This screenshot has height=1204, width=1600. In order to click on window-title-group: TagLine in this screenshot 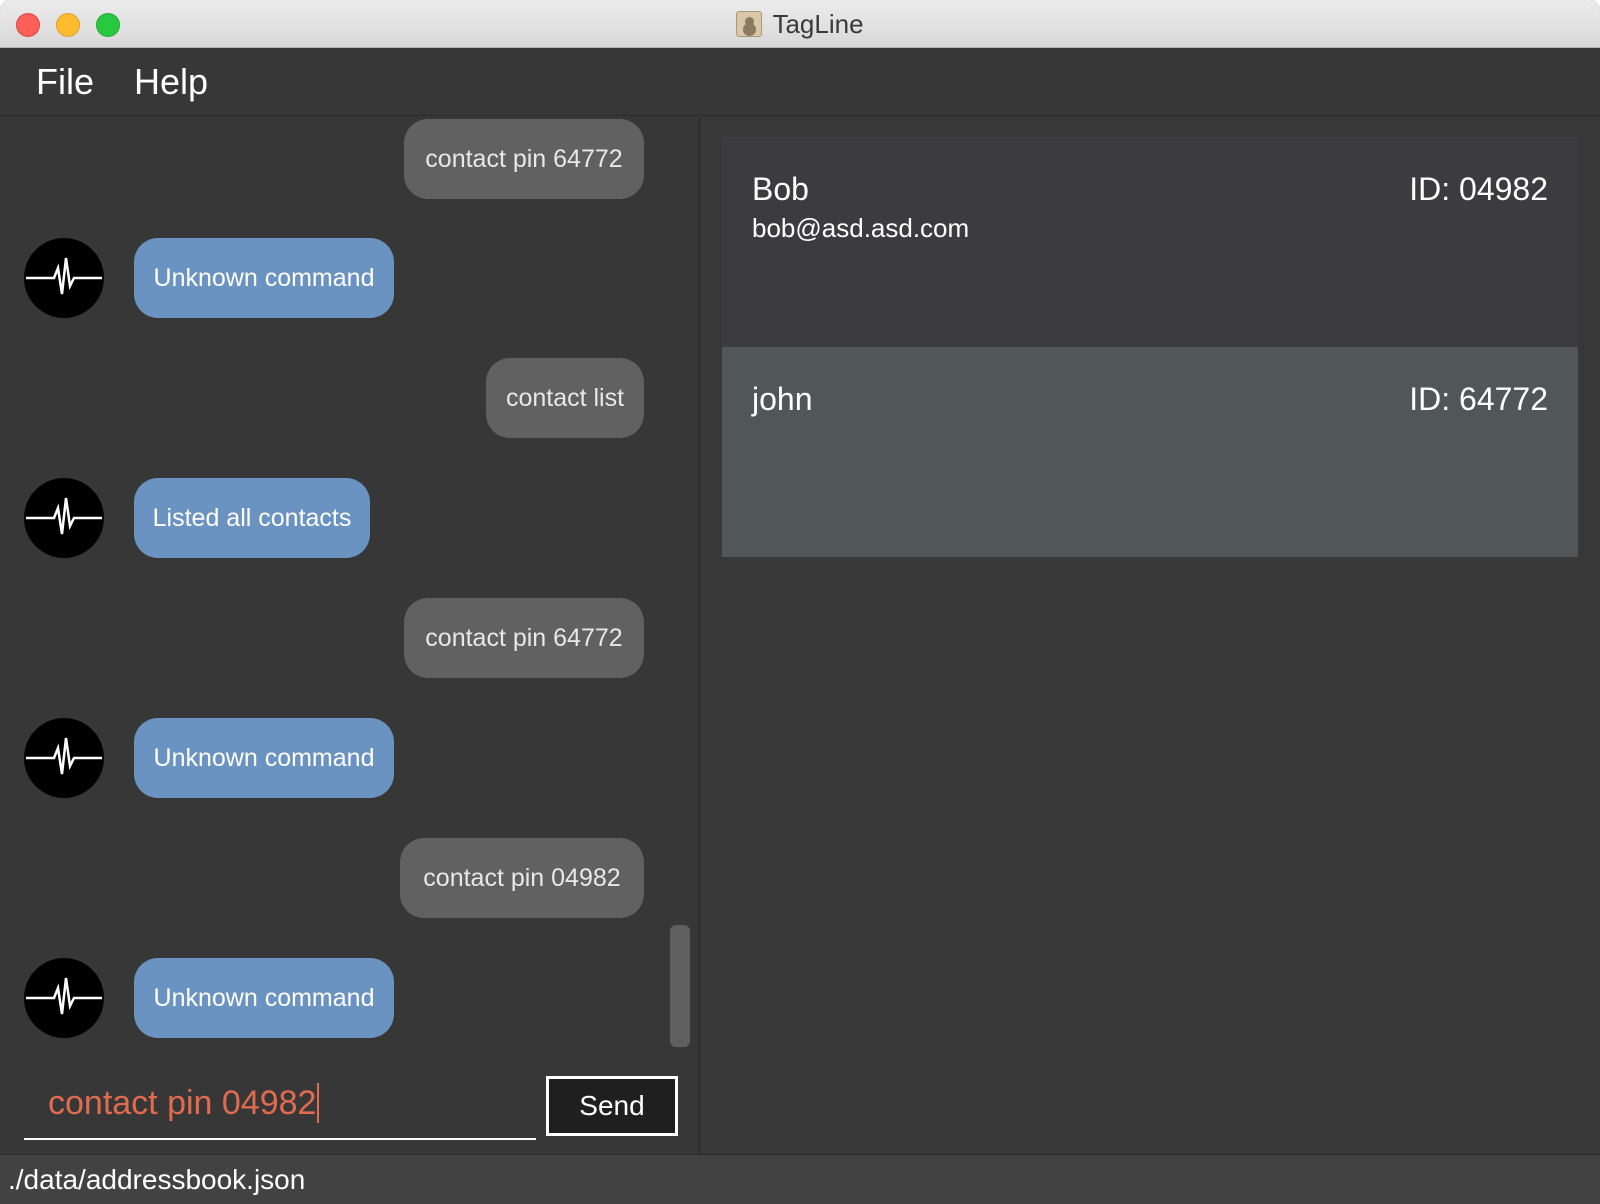, I will do `click(800, 24)`.